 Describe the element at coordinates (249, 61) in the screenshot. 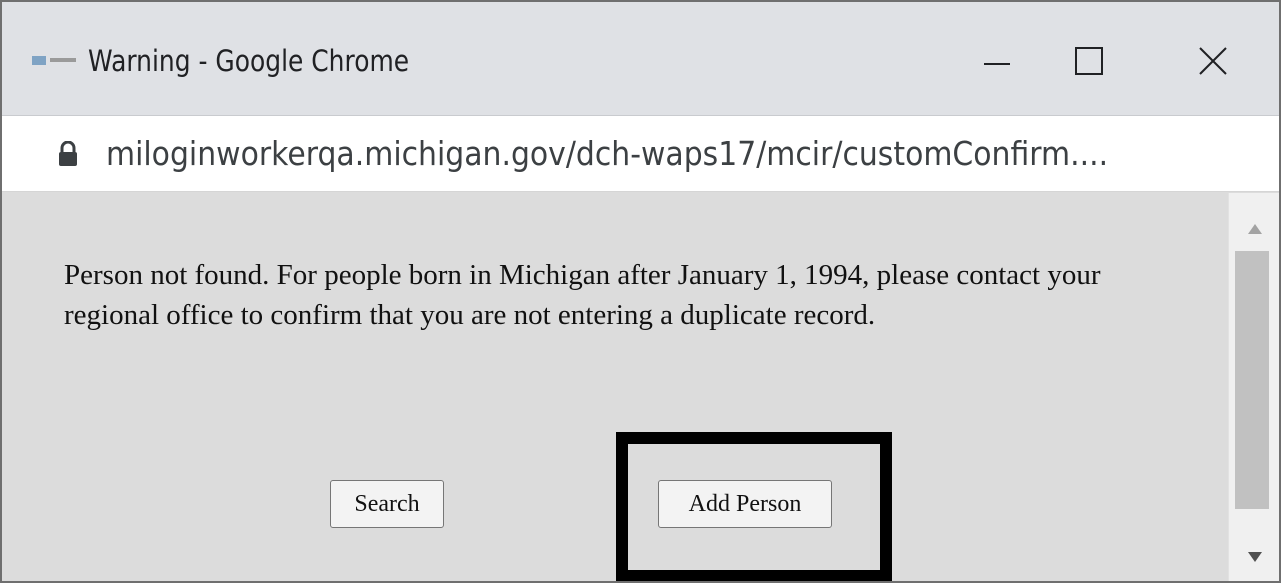

I see `window-title: Warning - Google Chrome` at that location.